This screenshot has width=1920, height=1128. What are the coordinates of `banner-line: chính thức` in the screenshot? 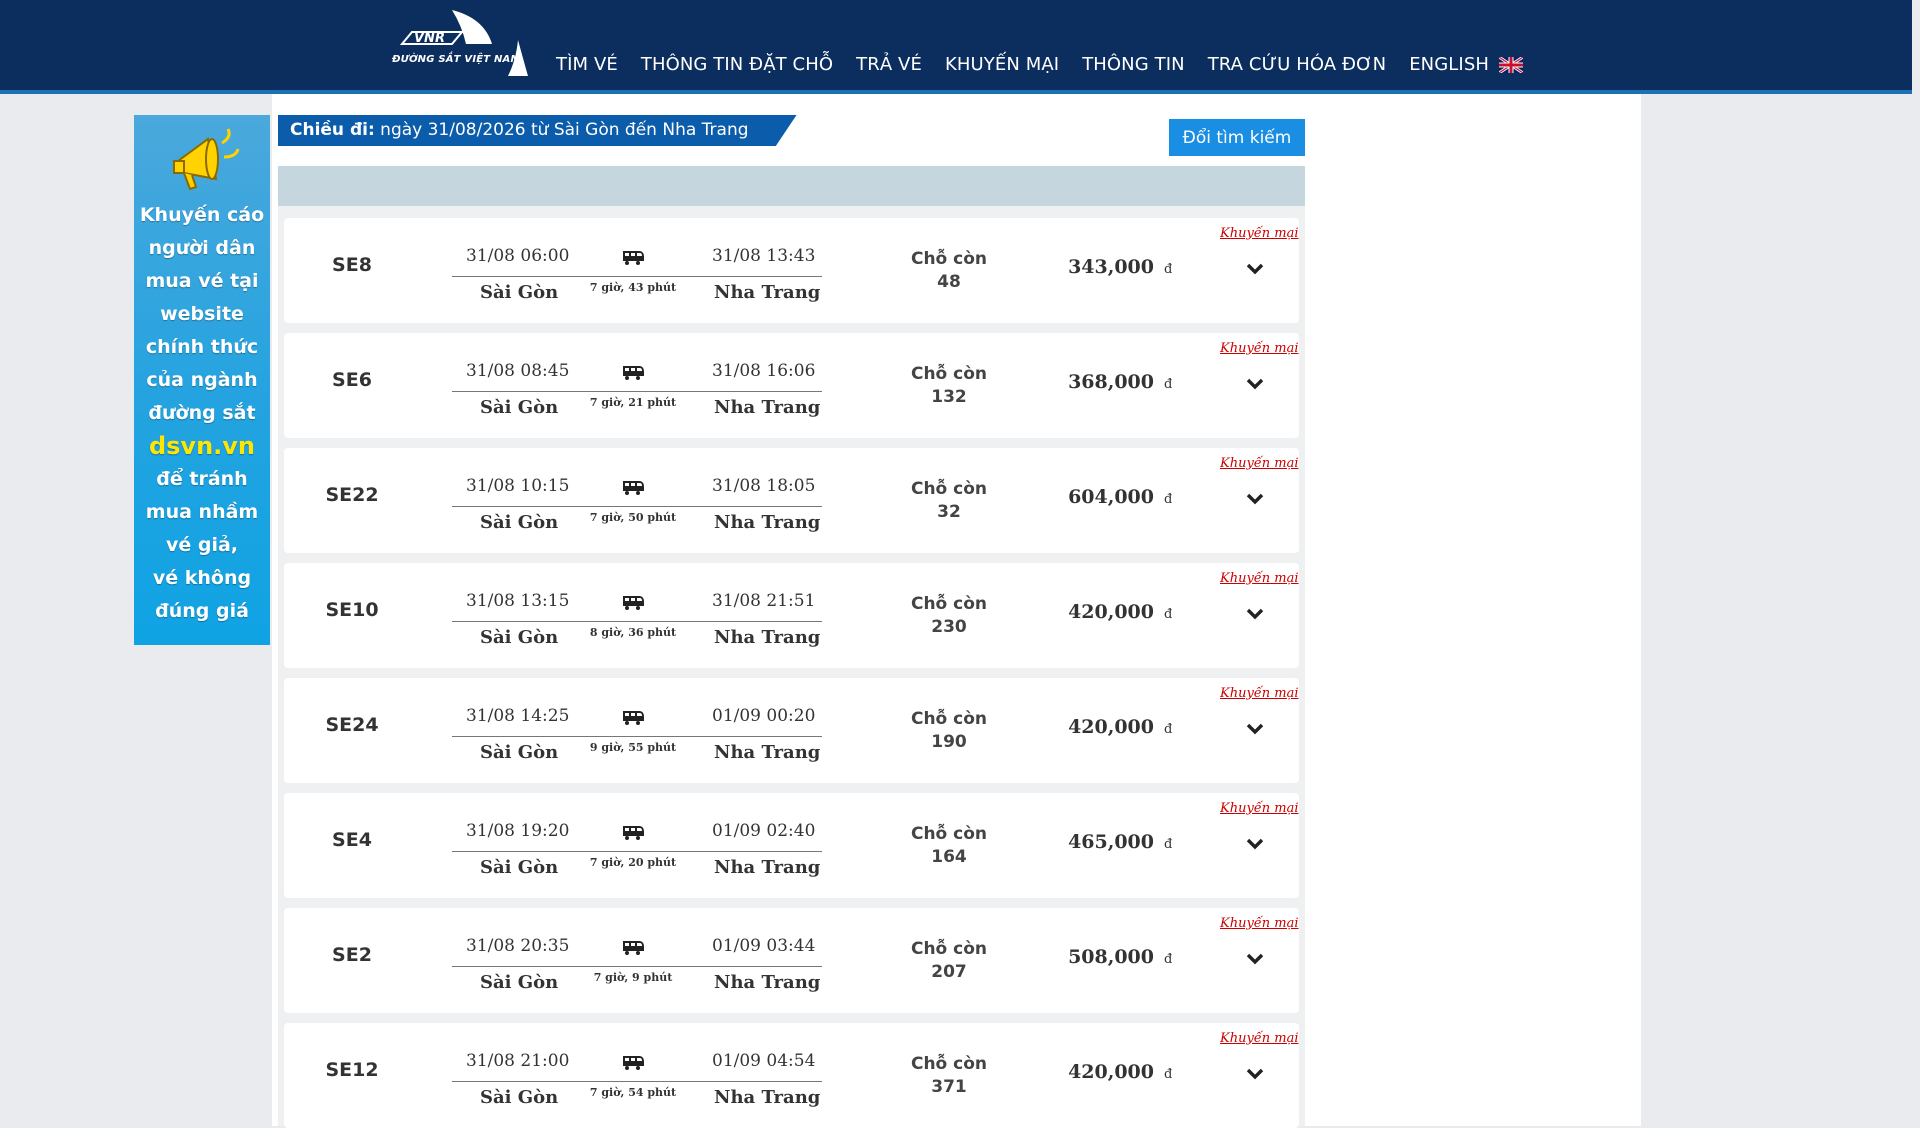 It's located at (202, 347).